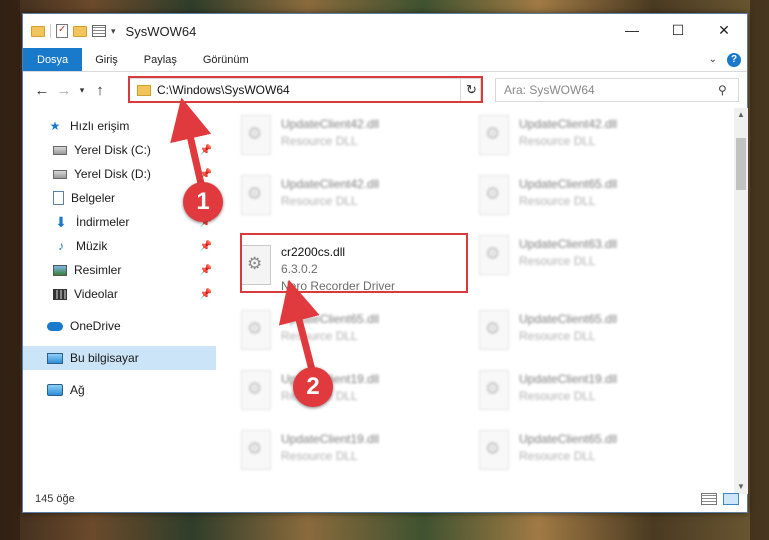 Image resolution: width=769 pixels, height=540 pixels. What do you see at coordinates (58, 198) in the screenshot?
I see `documents-icon` at bounding box center [58, 198].